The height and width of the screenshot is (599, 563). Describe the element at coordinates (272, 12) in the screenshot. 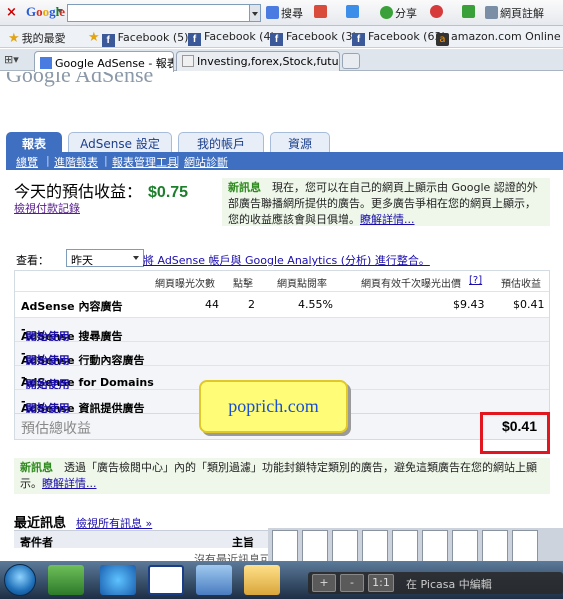

I see `search-icon` at that location.